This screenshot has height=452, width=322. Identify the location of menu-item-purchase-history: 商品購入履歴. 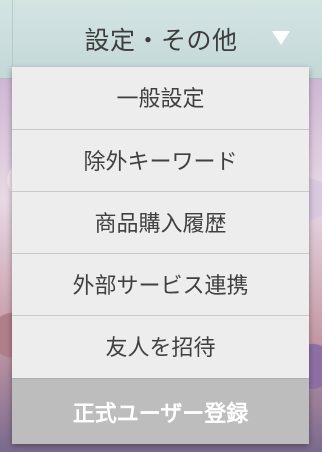
(160, 221).